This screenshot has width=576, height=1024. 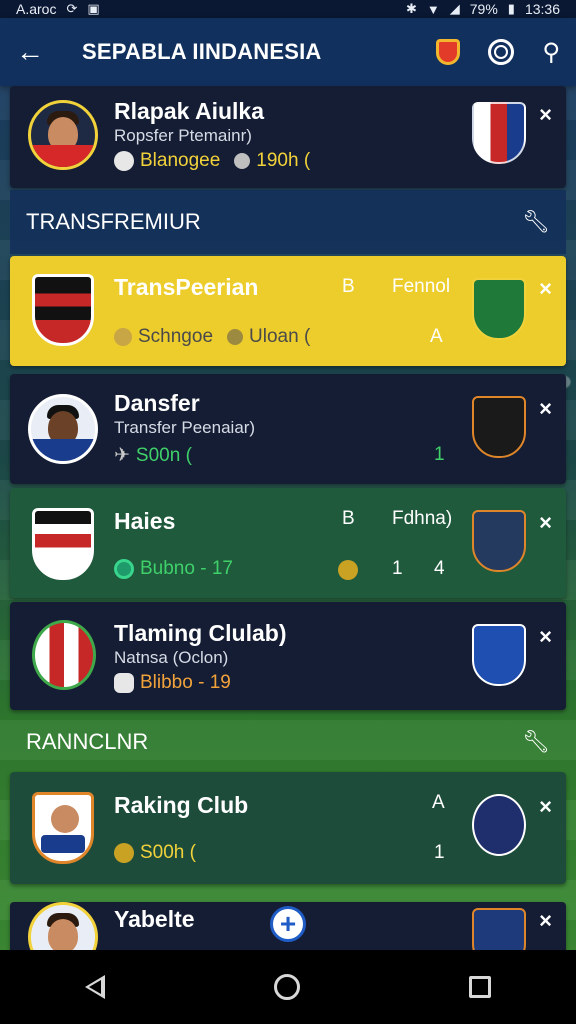 What do you see at coordinates (448, 52) in the screenshot?
I see `league-badge-icon` at bounding box center [448, 52].